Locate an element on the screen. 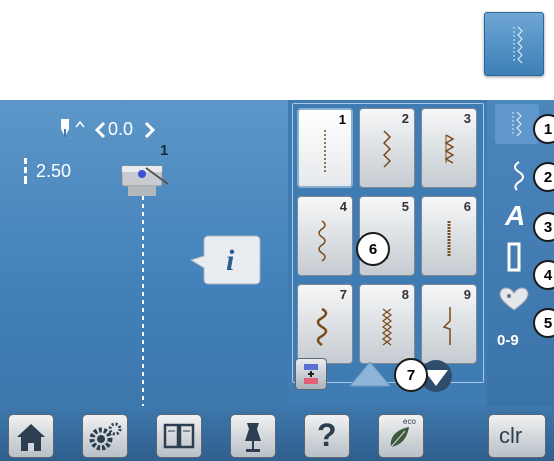 The width and height of the screenshot is (554, 461). presser-foot-icon is located at coordinates (146, 178).